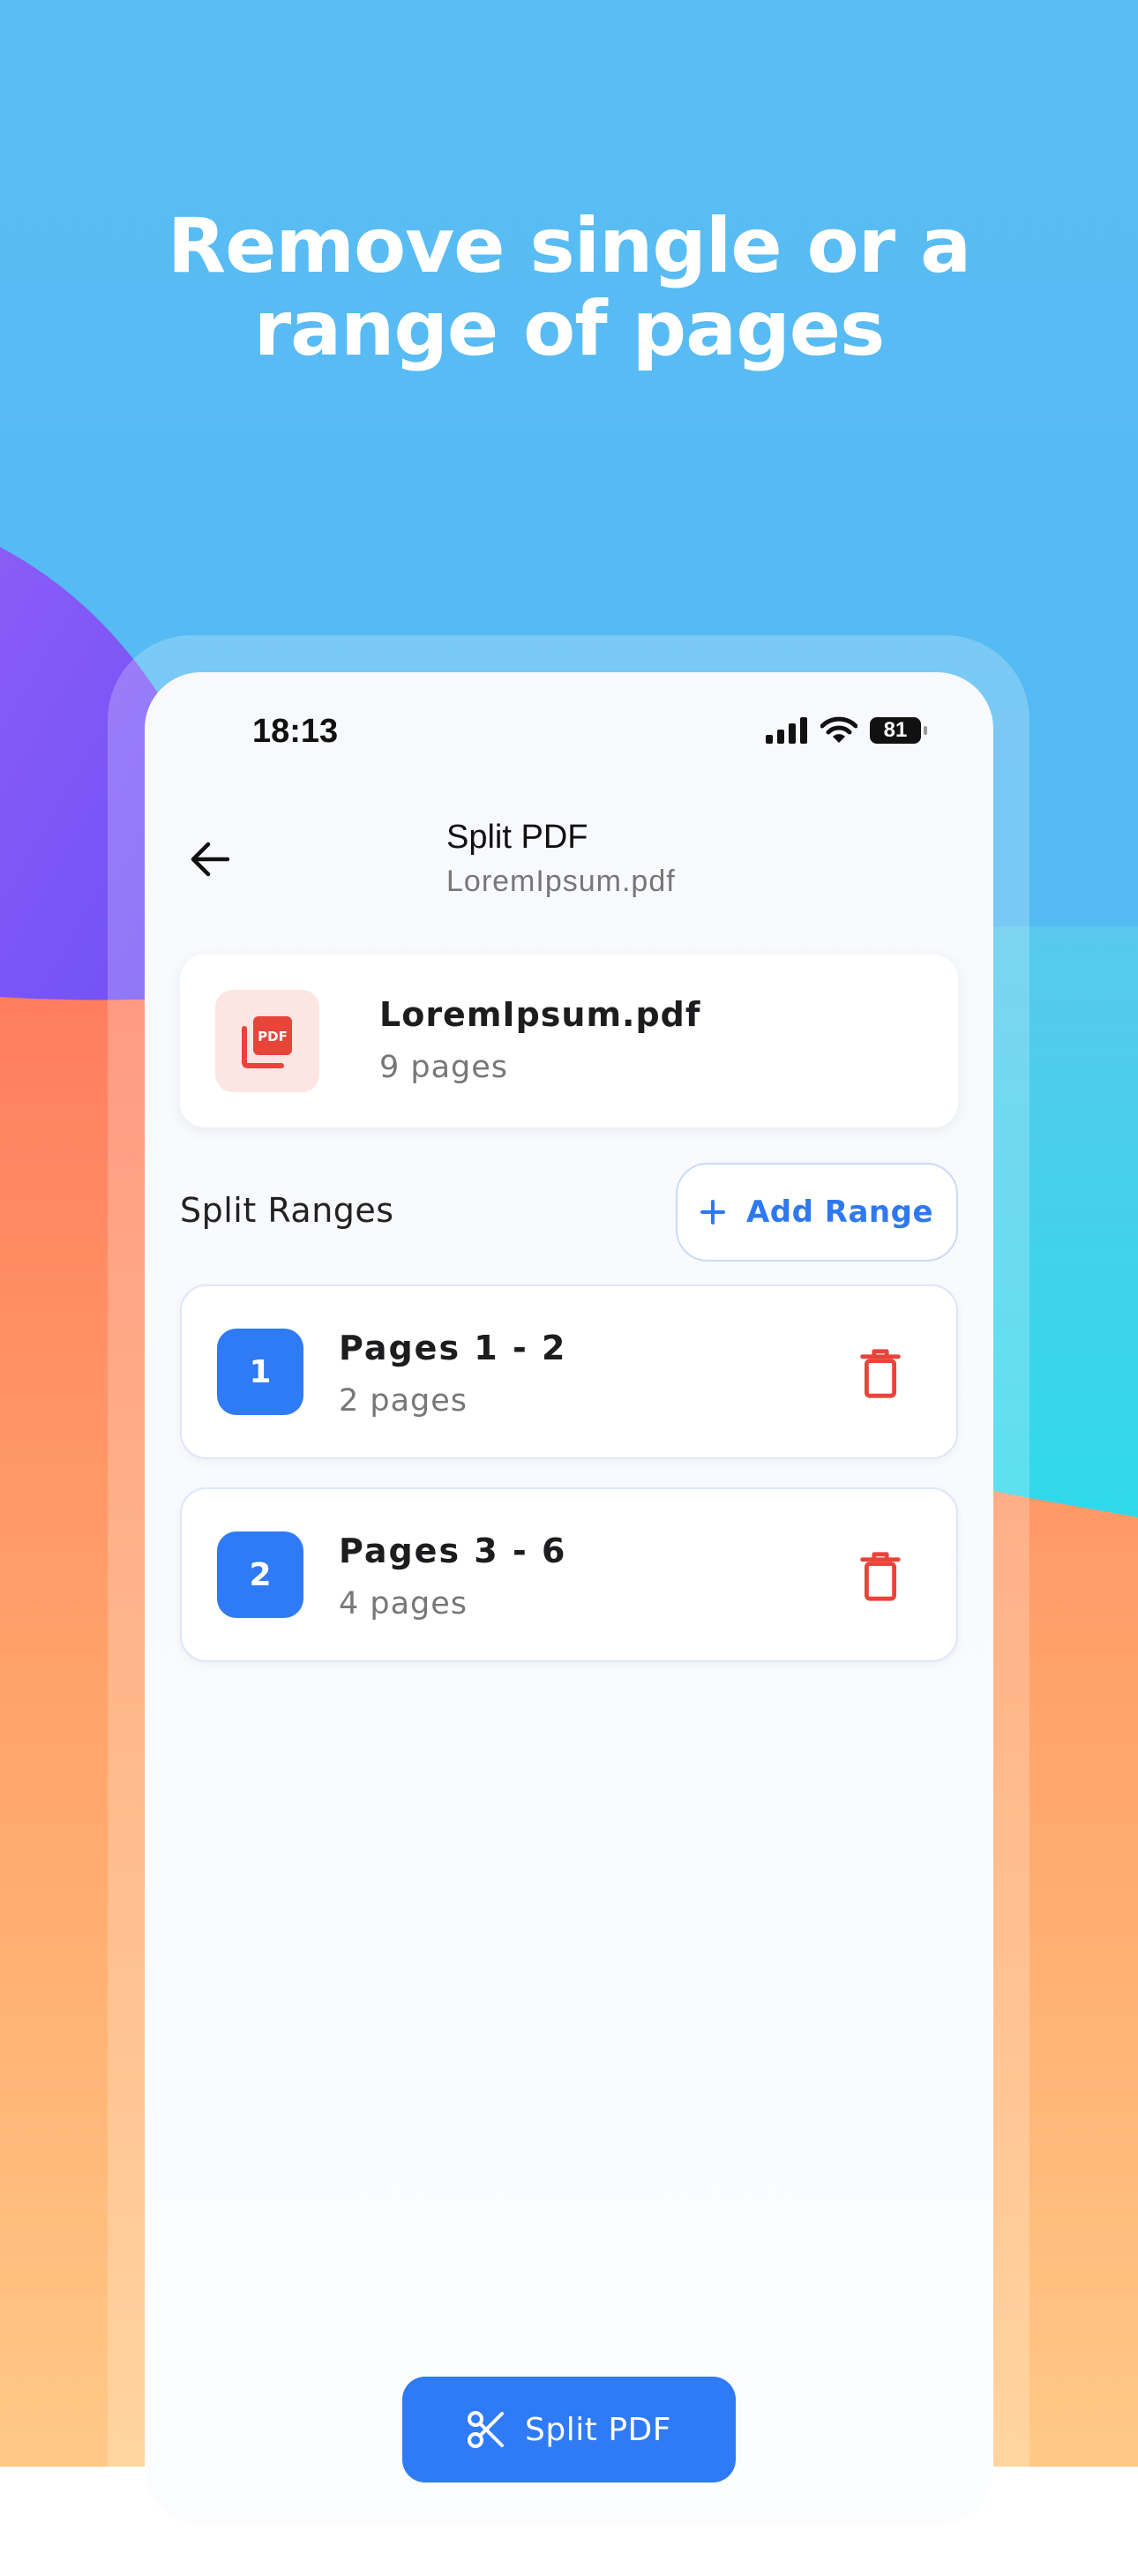 This screenshot has width=1138, height=2576. I want to click on range-index-badge: 1, so click(260, 1372).